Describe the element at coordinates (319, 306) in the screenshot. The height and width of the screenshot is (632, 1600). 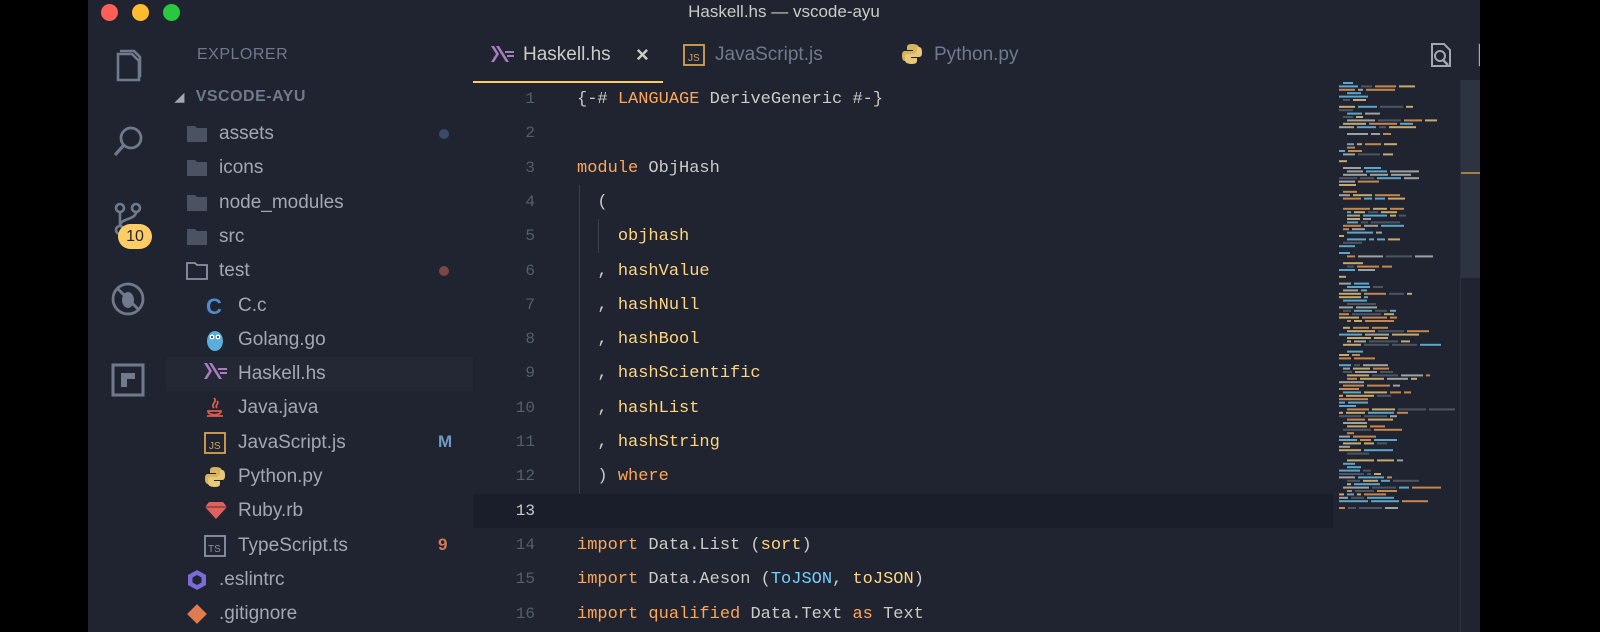
I see `tree-item: C C.c` at that location.